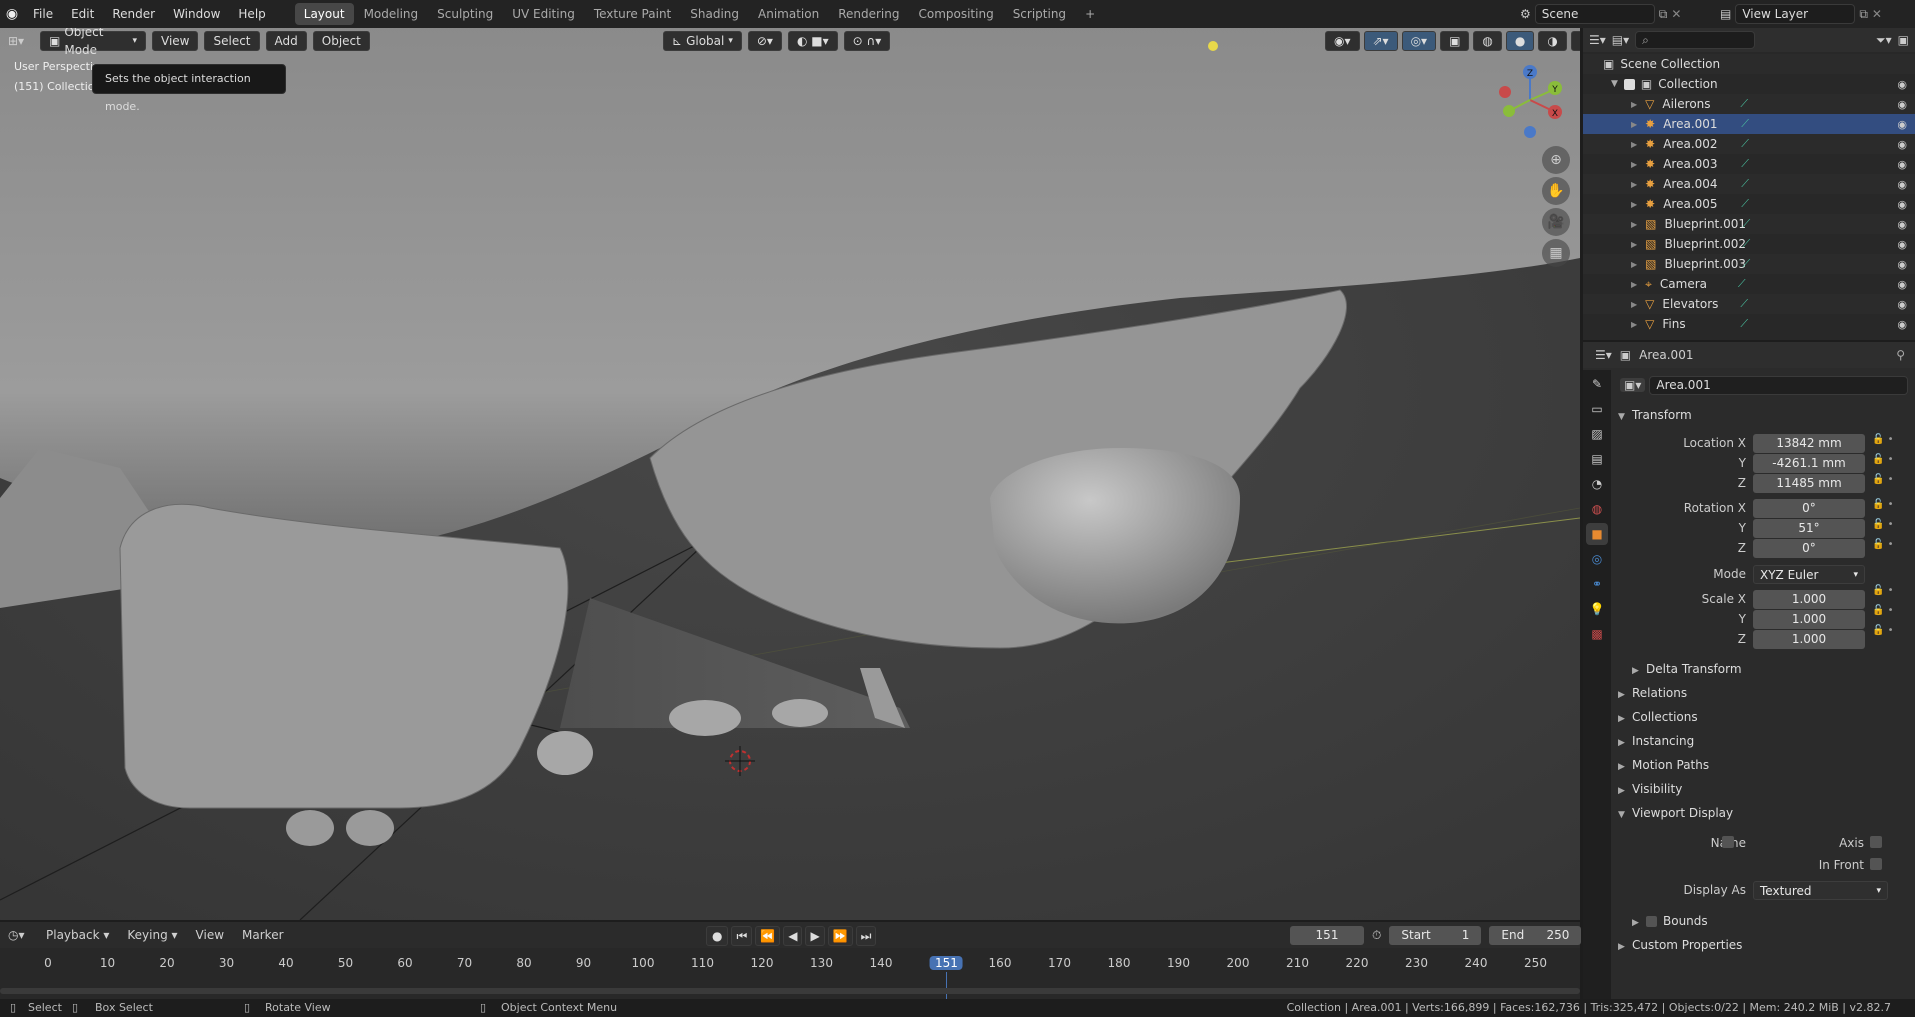  What do you see at coordinates (1863, 14) in the screenshot?
I see `new-view-layer-icon: ⧉` at bounding box center [1863, 14].